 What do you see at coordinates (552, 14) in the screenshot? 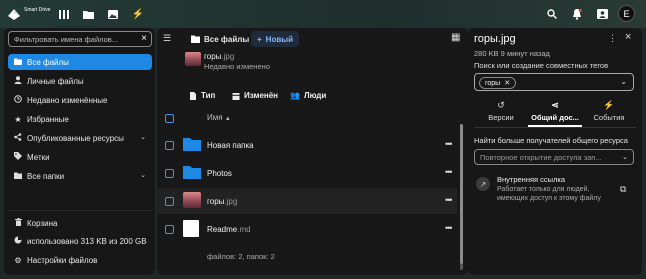
I see `search-icon` at bounding box center [552, 14].